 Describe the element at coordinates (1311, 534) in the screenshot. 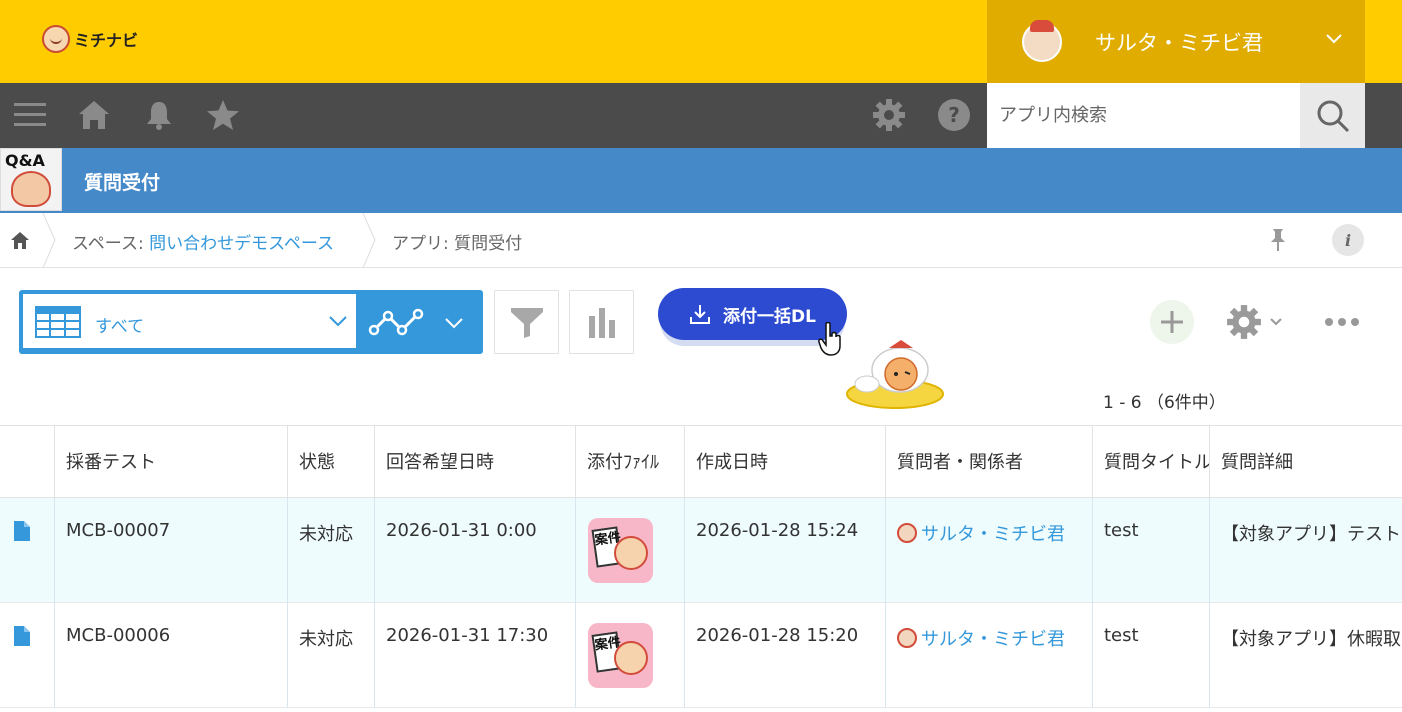

I see `table-cell: 【対象アプリ】テスト` at that location.